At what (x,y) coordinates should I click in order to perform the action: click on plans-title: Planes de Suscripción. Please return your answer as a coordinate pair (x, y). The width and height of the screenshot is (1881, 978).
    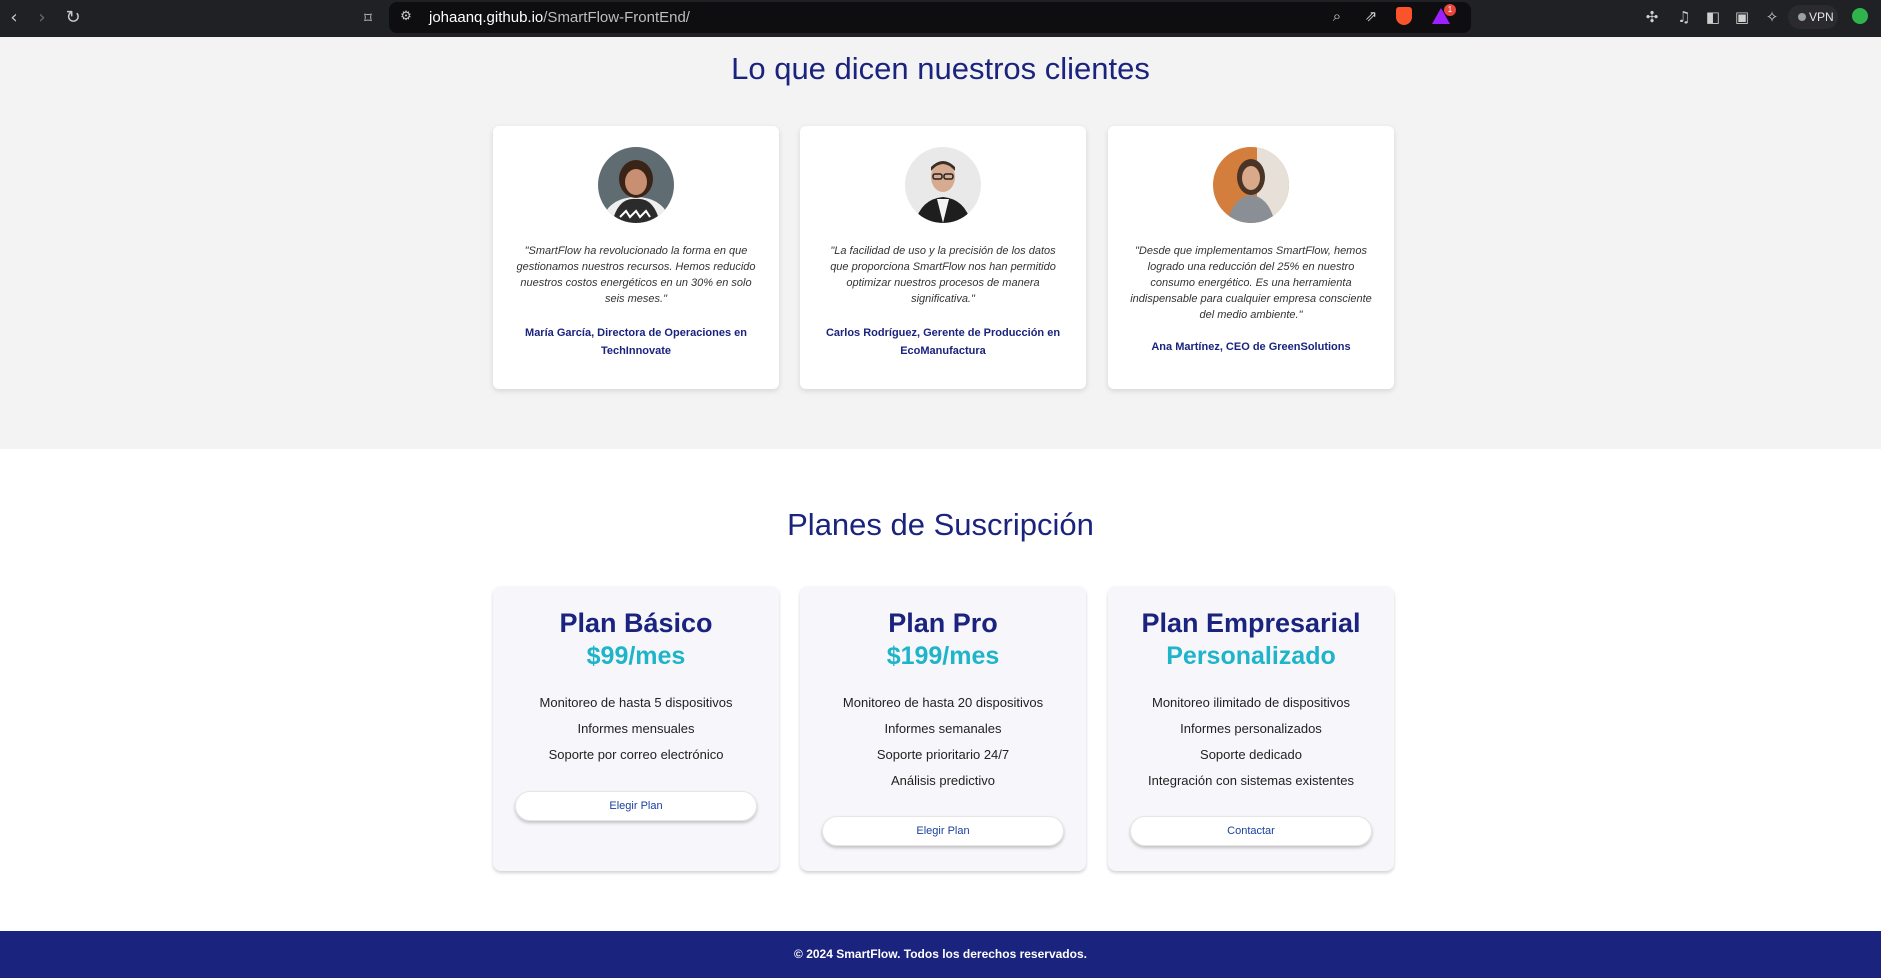
    Looking at the image, I should click on (940, 524).